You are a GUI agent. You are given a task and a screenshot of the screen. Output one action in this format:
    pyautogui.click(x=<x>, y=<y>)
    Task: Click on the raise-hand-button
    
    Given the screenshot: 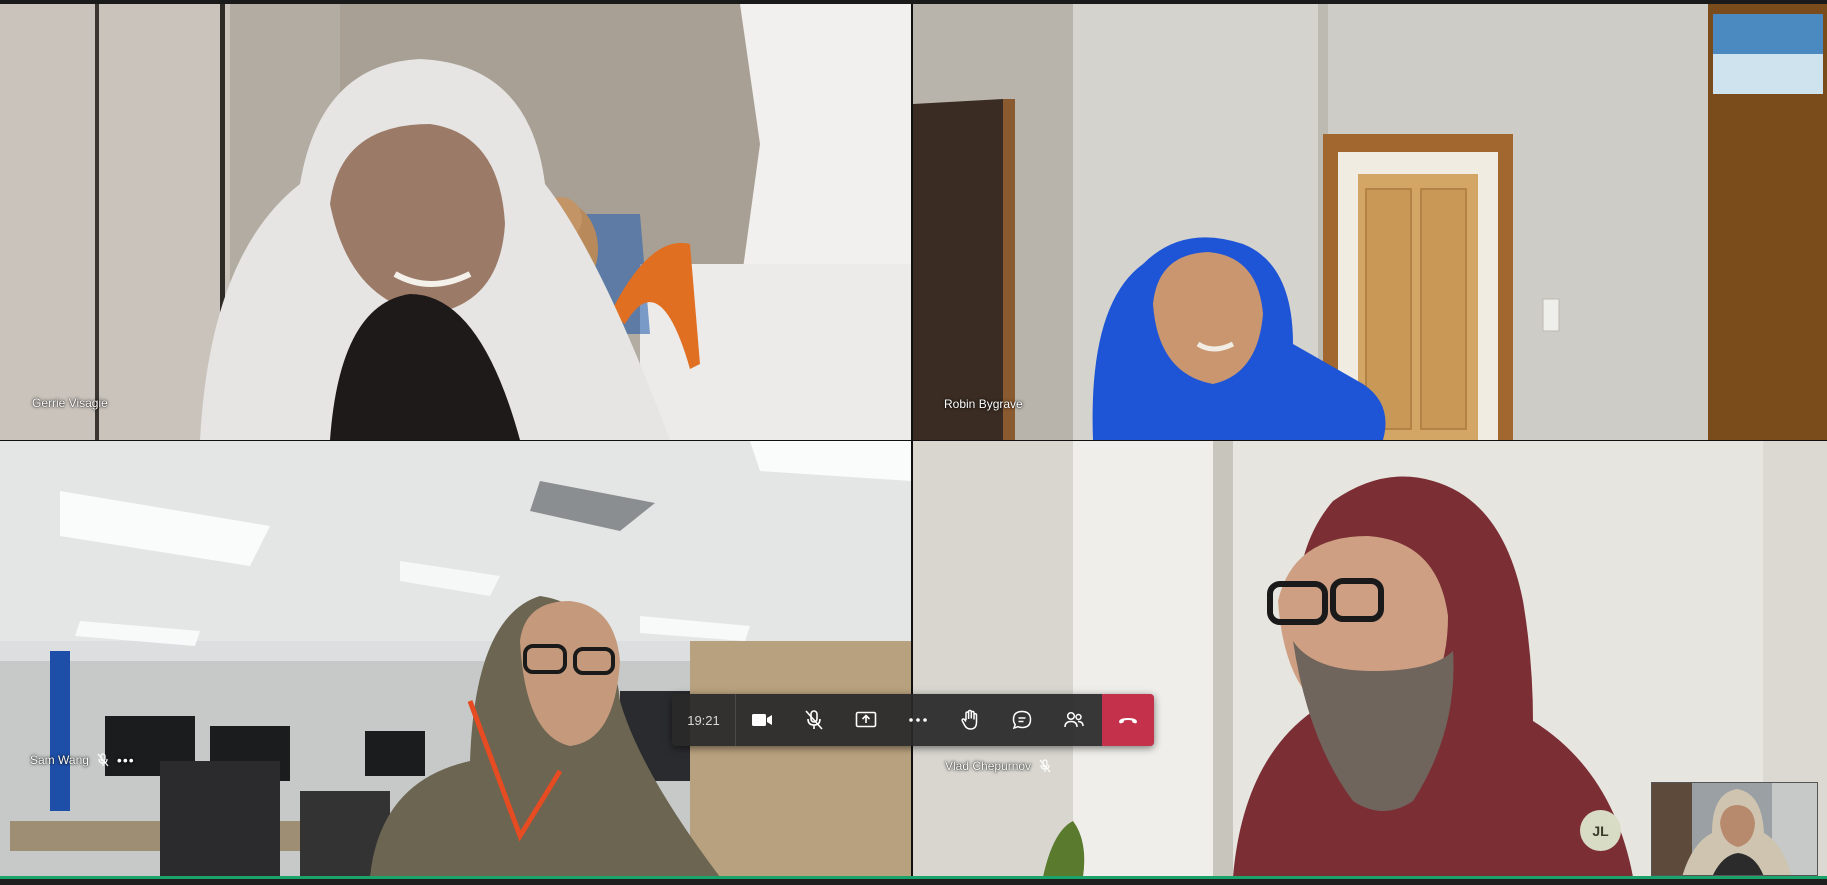 What is the action you would take?
    pyautogui.click(x=970, y=720)
    